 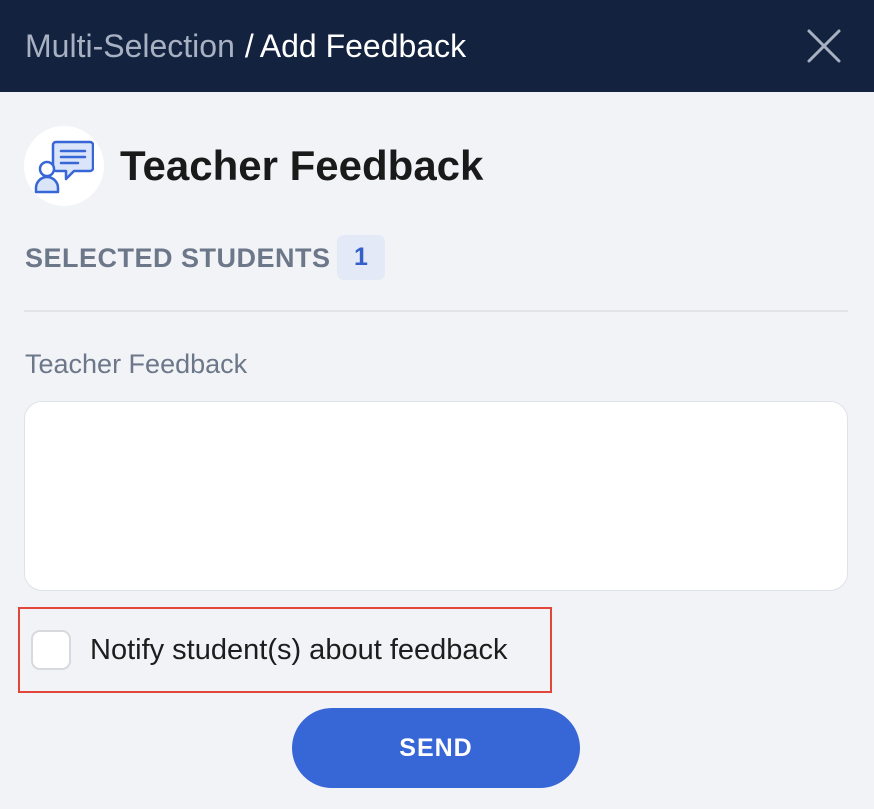 I want to click on dialog-header: Multi-Selection / Add Feedback, so click(x=437, y=46).